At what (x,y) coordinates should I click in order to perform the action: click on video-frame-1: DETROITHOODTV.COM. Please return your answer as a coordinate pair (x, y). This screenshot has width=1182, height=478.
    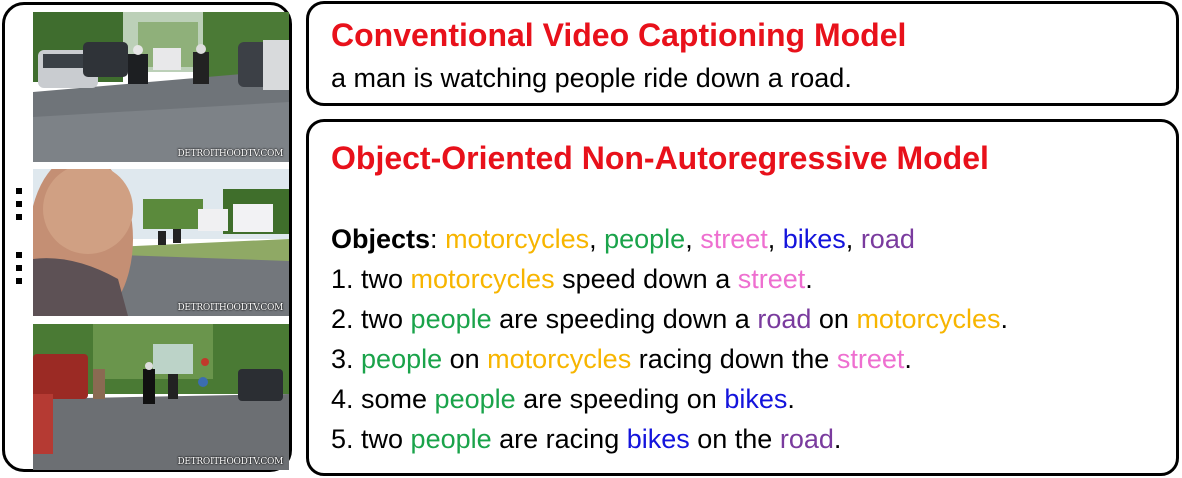
    Looking at the image, I should click on (161, 87).